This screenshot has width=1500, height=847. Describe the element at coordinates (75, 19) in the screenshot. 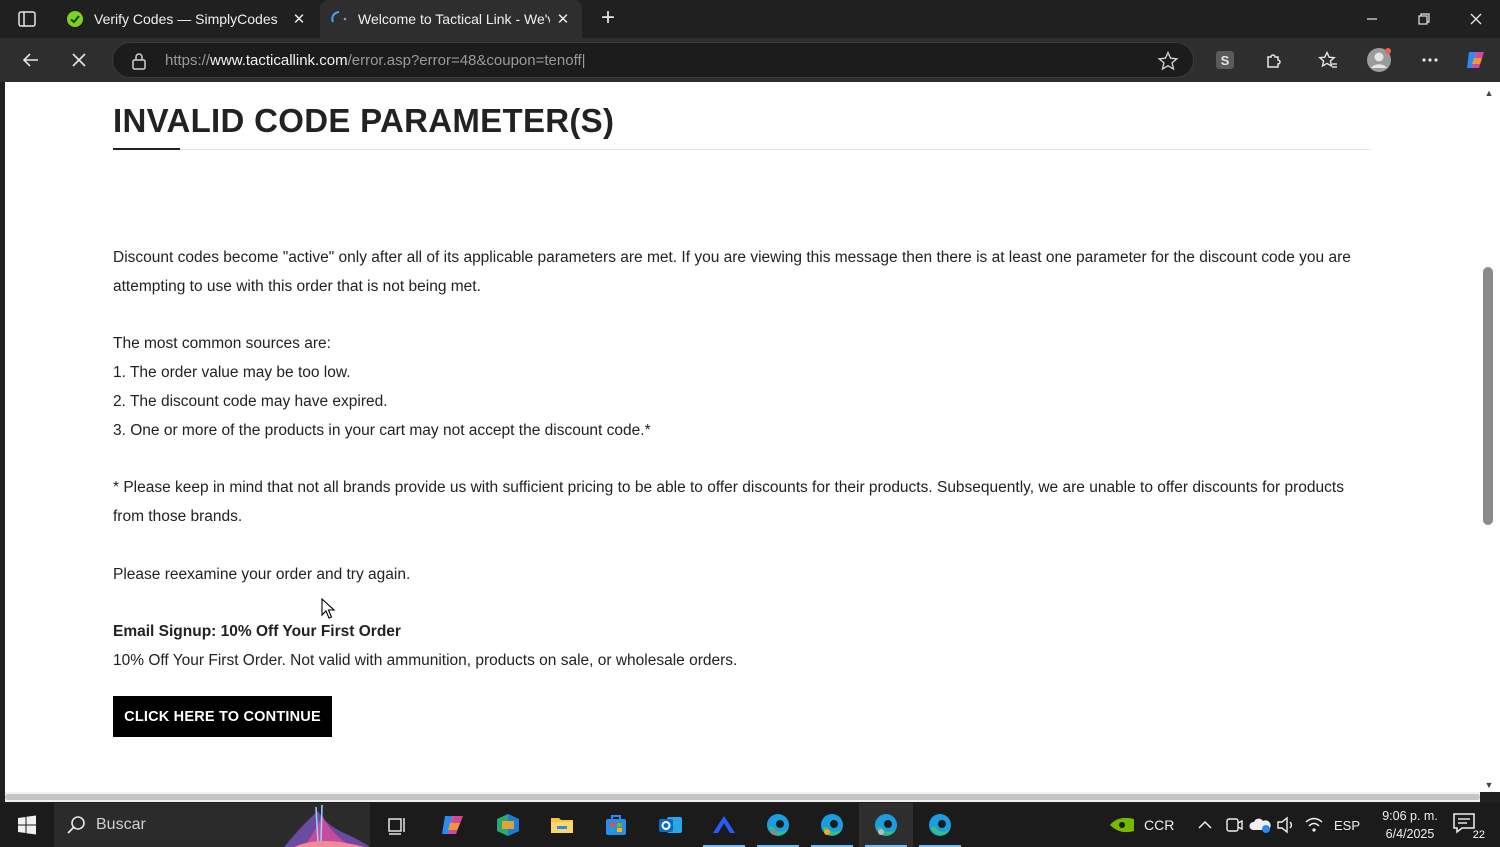

I see `simplycodes-favicon-icon` at that location.